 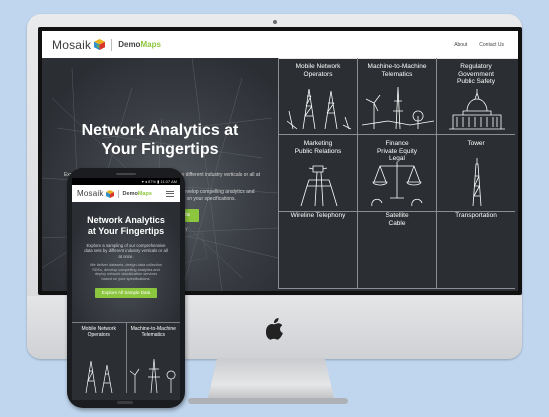 I want to click on mobile-header: Mosaik DemoMaps, so click(x=126, y=193).